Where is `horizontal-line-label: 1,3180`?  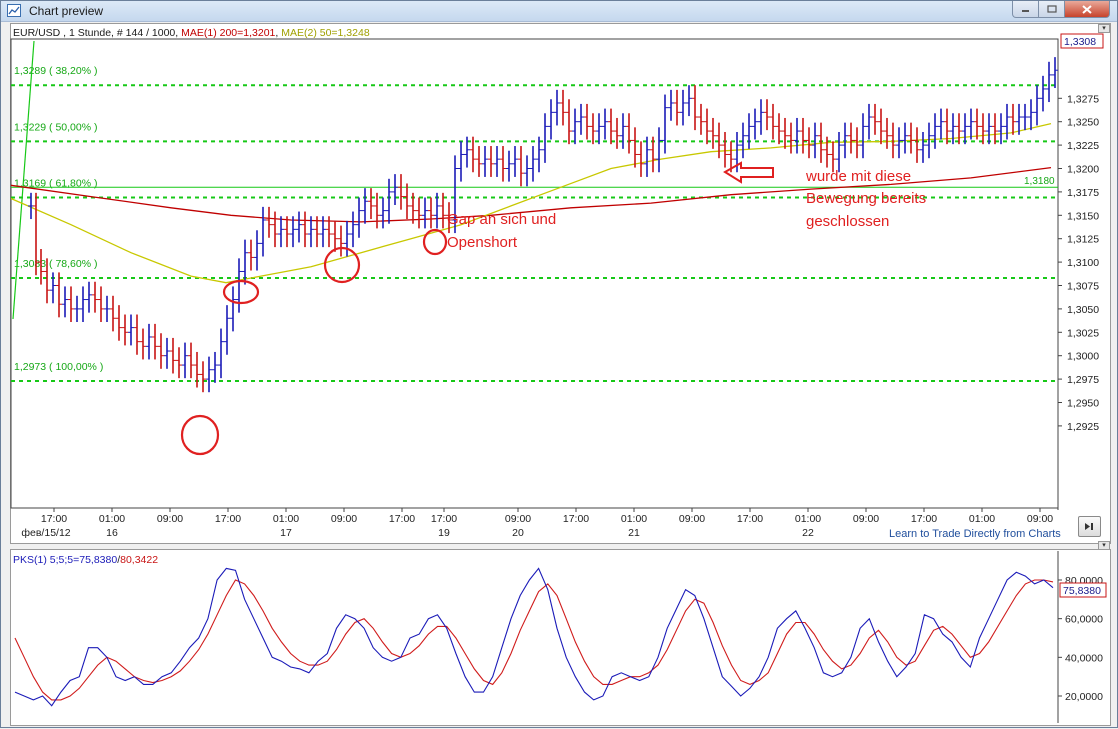
horizontal-line-label: 1,3180 is located at coordinates (1039, 181).